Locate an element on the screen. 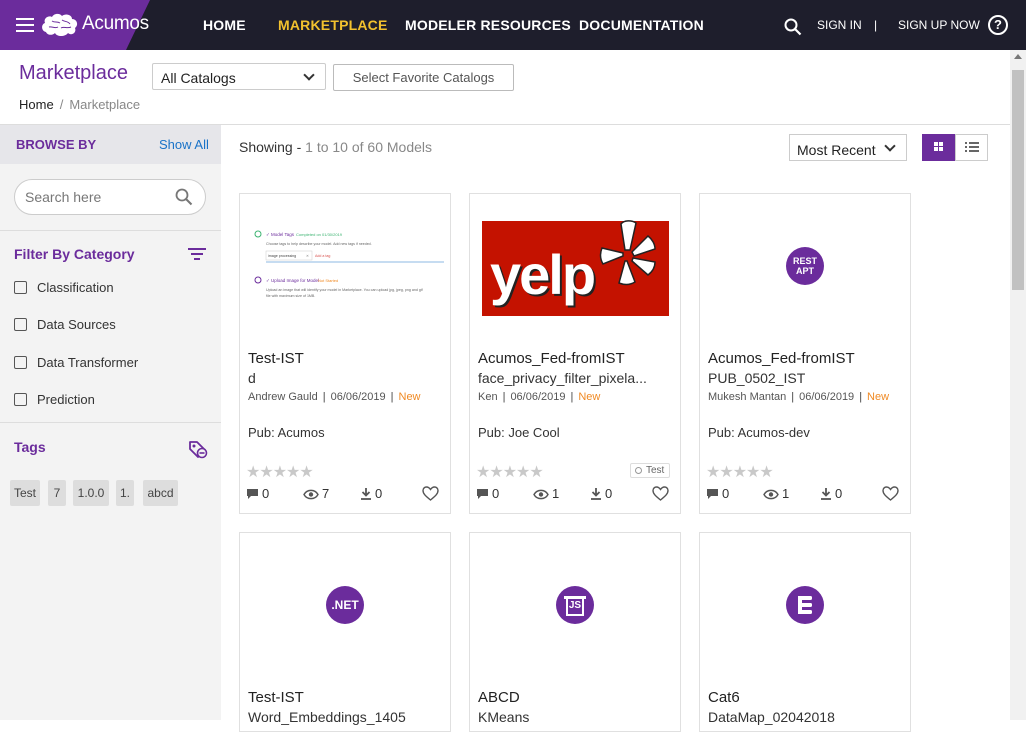  rest-api-icon-line2: APT is located at coordinates (805, 271).